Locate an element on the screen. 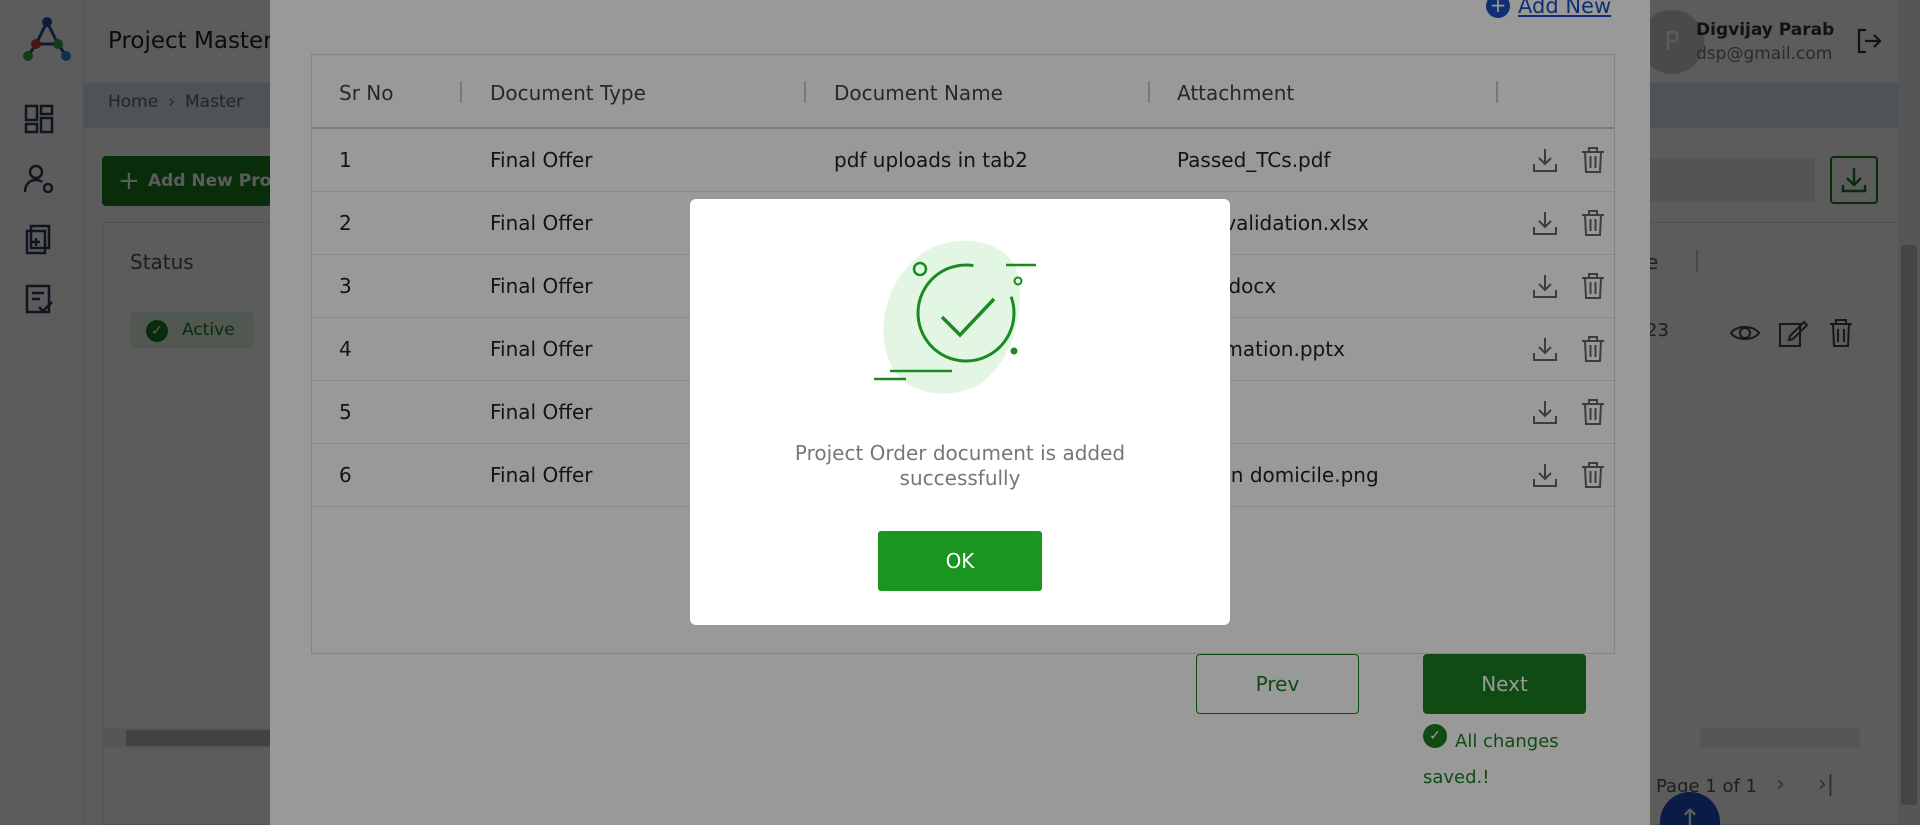 Image resolution: width=1920 pixels, height=825 pixels. ok-button: OK is located at coordinates (960, 561).